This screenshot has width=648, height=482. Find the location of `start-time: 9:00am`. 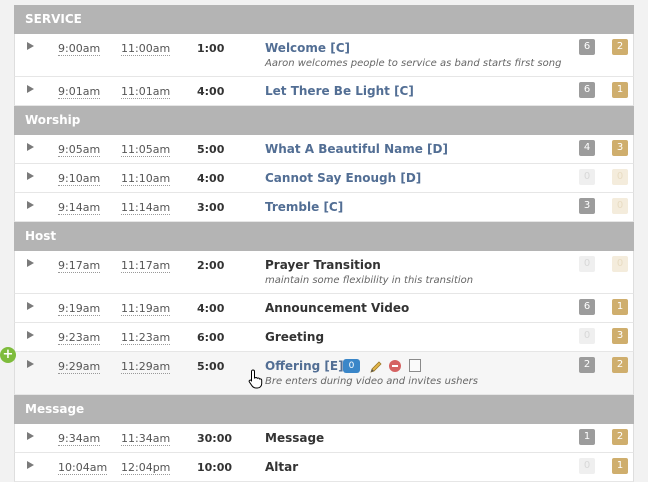

start-time: 9:00am is located at coordinates (79, 49).